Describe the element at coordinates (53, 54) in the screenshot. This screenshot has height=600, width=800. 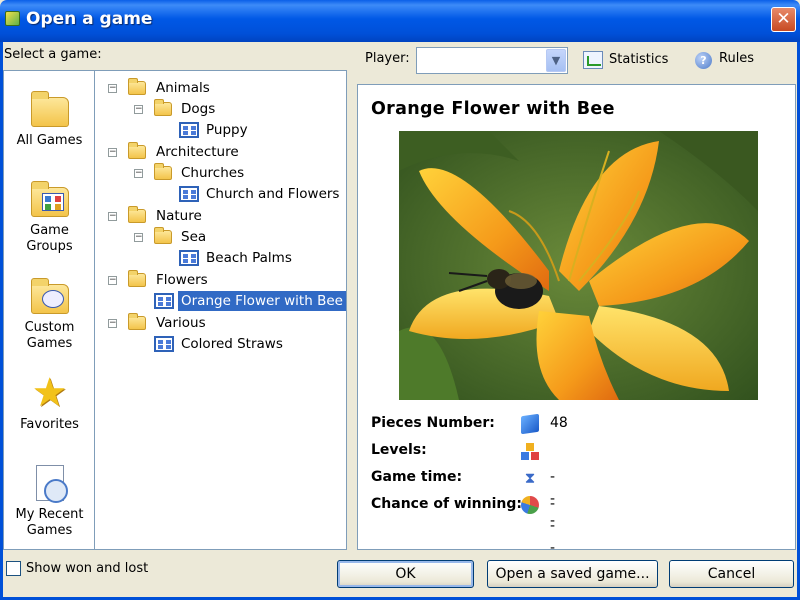
I see `select-game-label: Select a game:` at that location.